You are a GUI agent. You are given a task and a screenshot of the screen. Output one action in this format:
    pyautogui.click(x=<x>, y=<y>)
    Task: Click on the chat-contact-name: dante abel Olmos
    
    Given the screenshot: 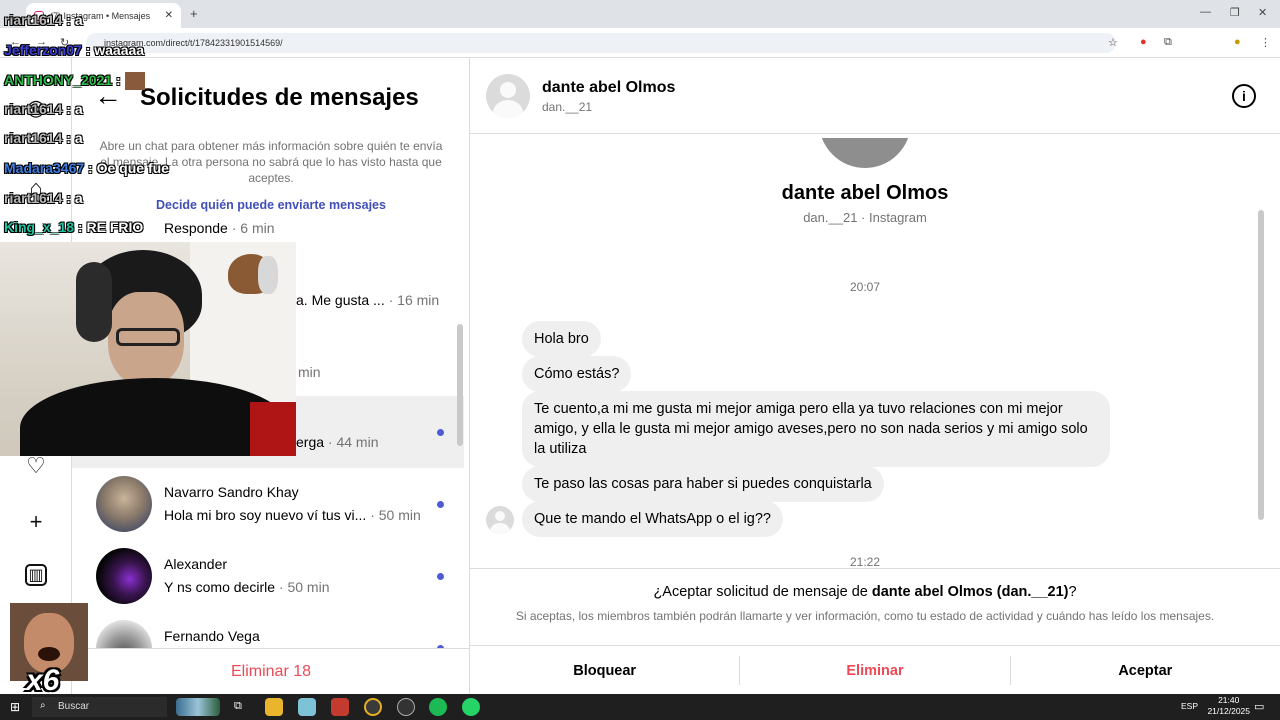 What is the action you would take?
    pyautogui.click(x=608, y=88)
    